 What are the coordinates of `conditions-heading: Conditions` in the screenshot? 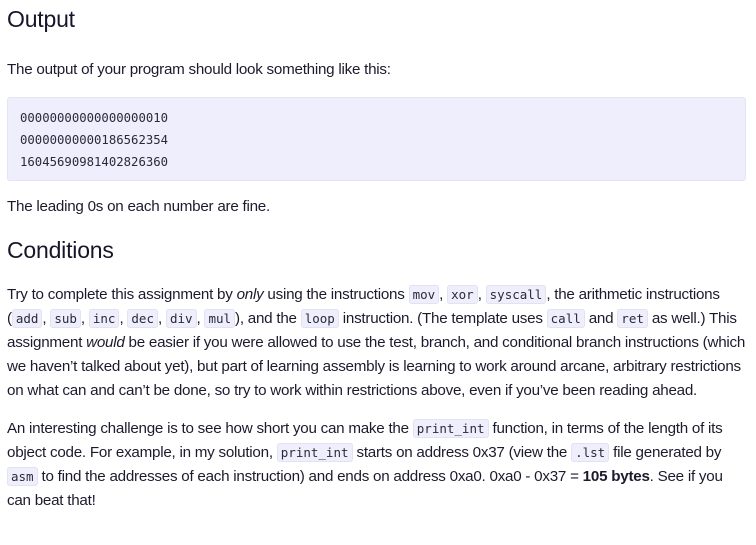 It's located at (60, 250).